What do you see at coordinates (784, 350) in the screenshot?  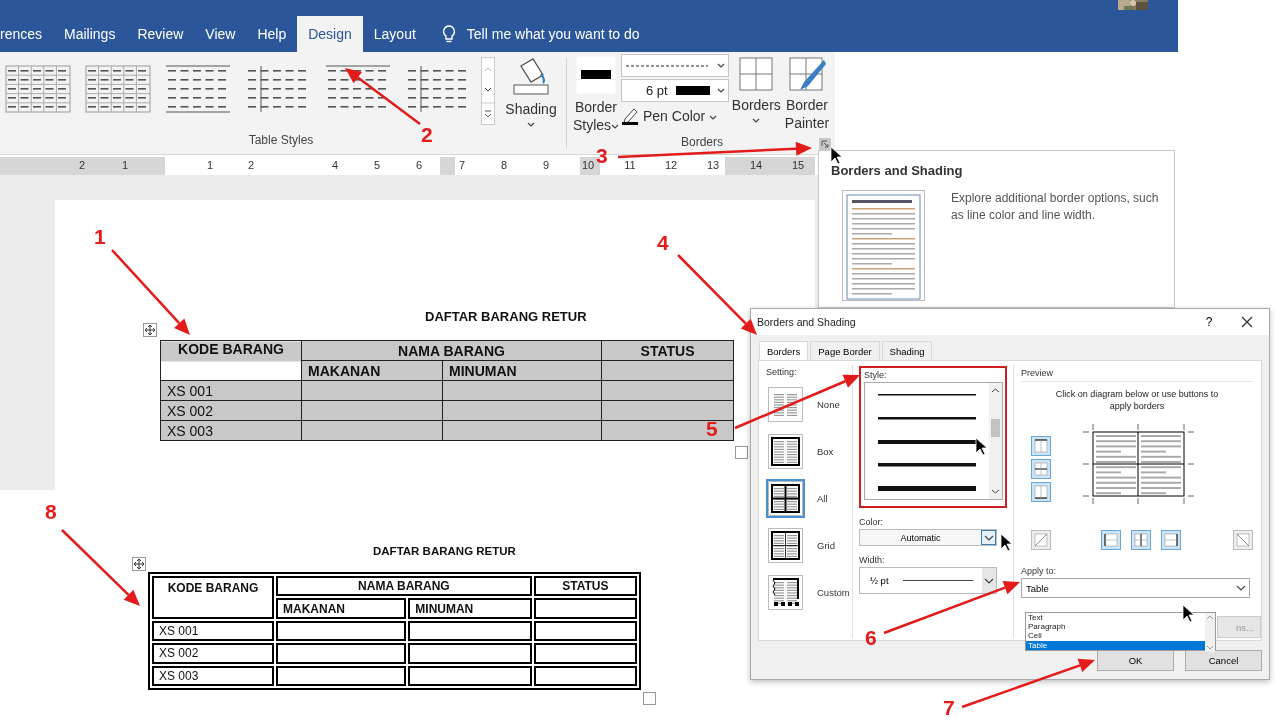 I see `dialog-tab: Borders` at bounding box center [784, 350].